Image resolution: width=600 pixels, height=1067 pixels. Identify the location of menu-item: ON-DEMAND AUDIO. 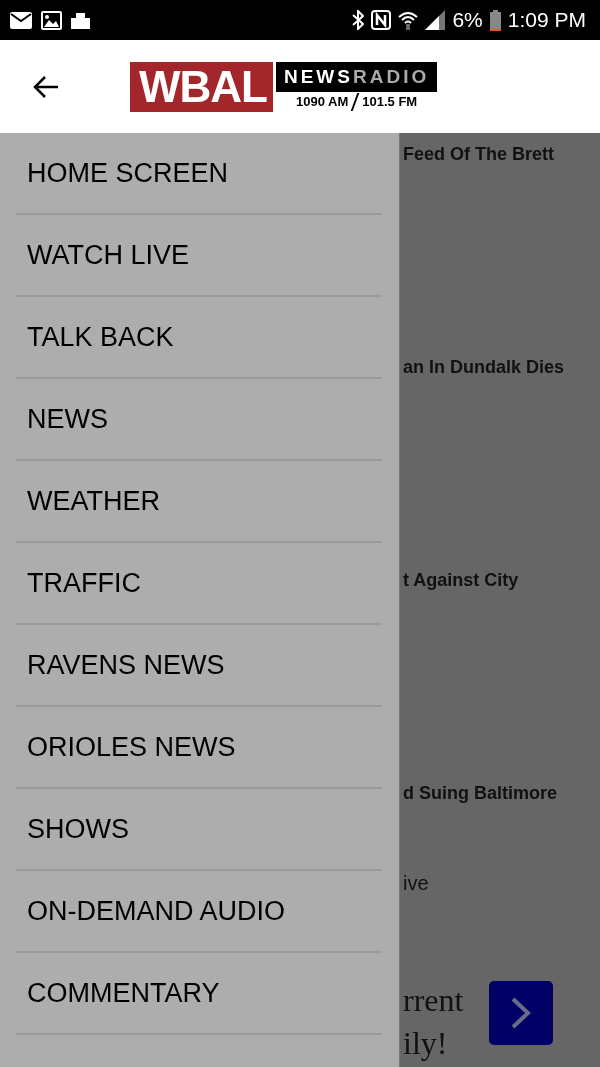
(199, 912).